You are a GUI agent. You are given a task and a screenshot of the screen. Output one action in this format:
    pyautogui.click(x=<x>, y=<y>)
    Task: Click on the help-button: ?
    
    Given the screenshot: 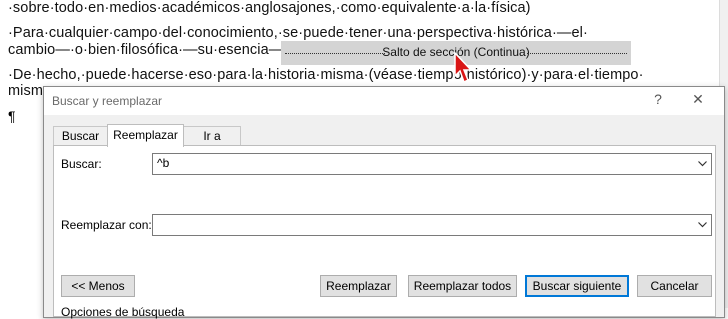 What is the action you would take?
    pyautogui.click(x=658, y=101)
    